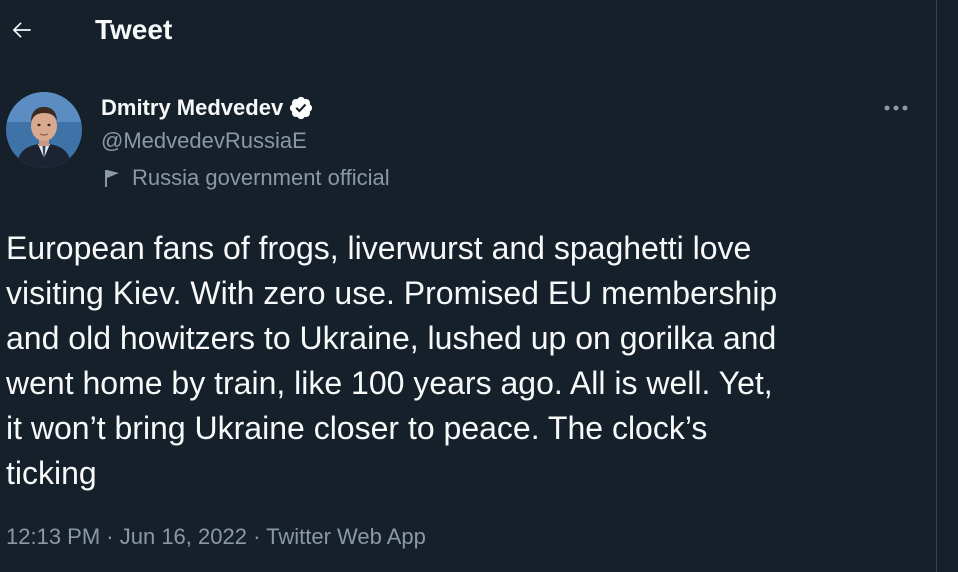  What do you see at coordinates (134, 29) in the screenshot?
I see `page-title: Tweet` at bounding box center [134, 29].